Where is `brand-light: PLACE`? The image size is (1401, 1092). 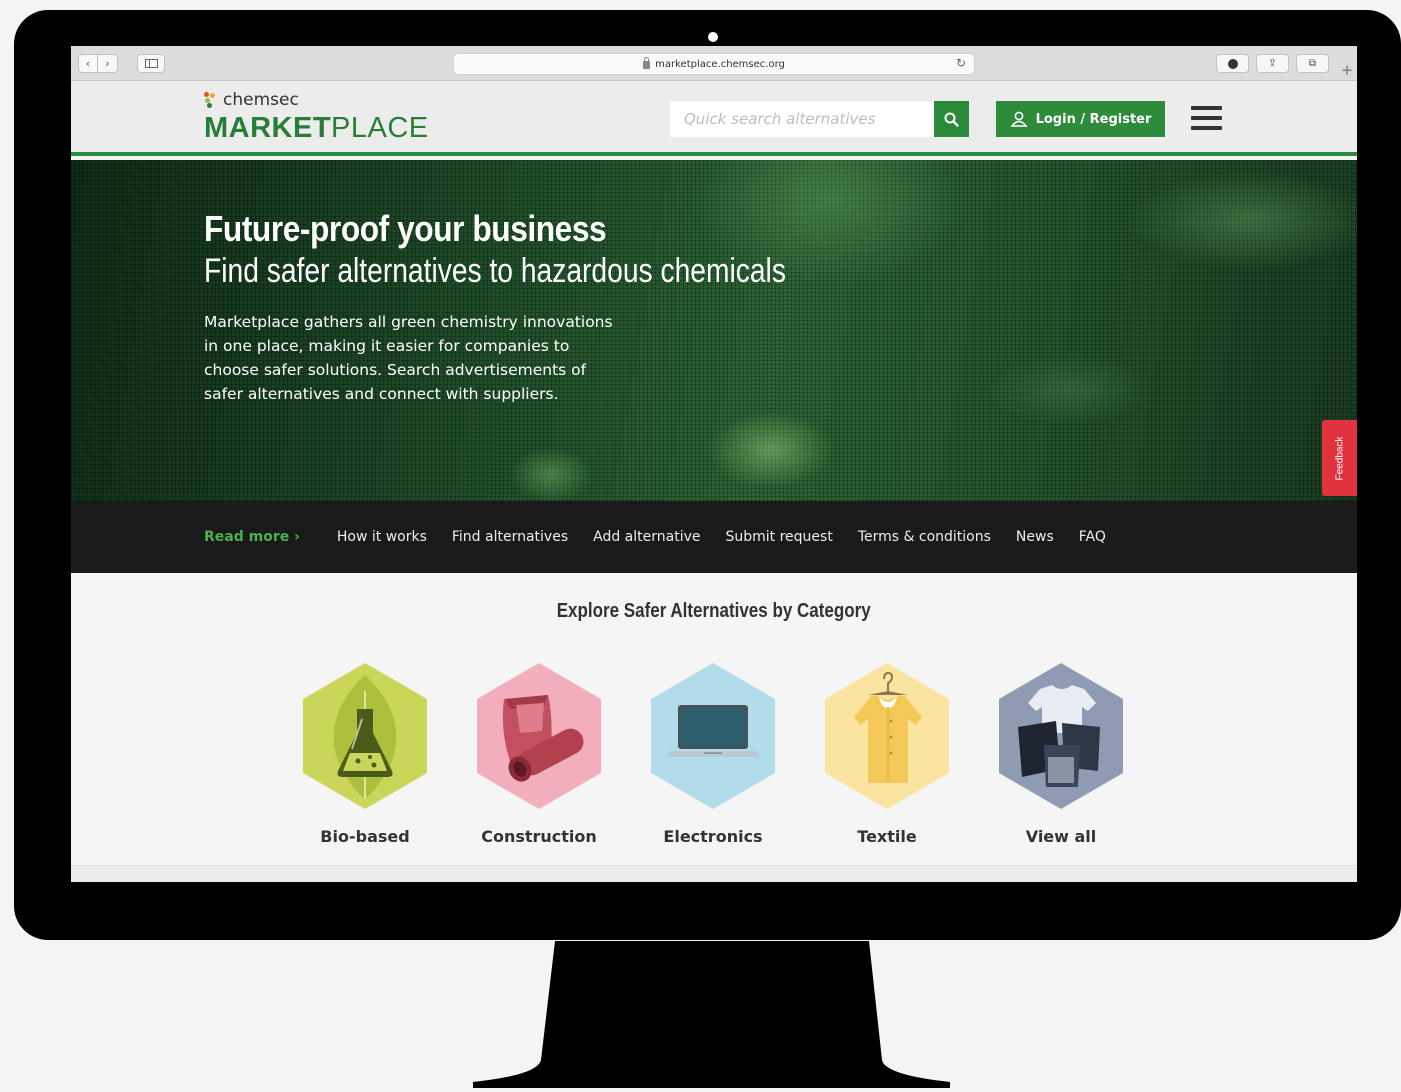
brand-light: PLACE is located at coordinates (380, 128).